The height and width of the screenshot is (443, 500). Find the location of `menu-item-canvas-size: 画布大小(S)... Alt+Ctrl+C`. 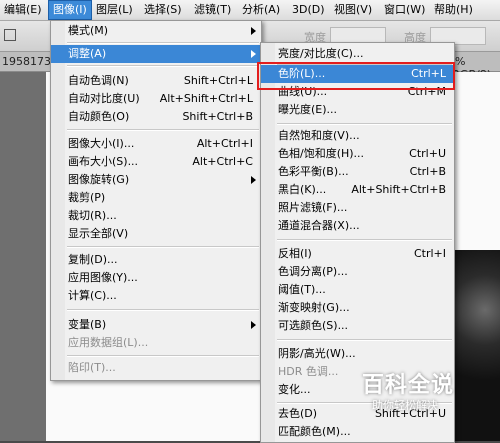

menu-item-canvas-size: 画布大小(S)... Alt+Ctrl+C is located at coordinates (156, 162).